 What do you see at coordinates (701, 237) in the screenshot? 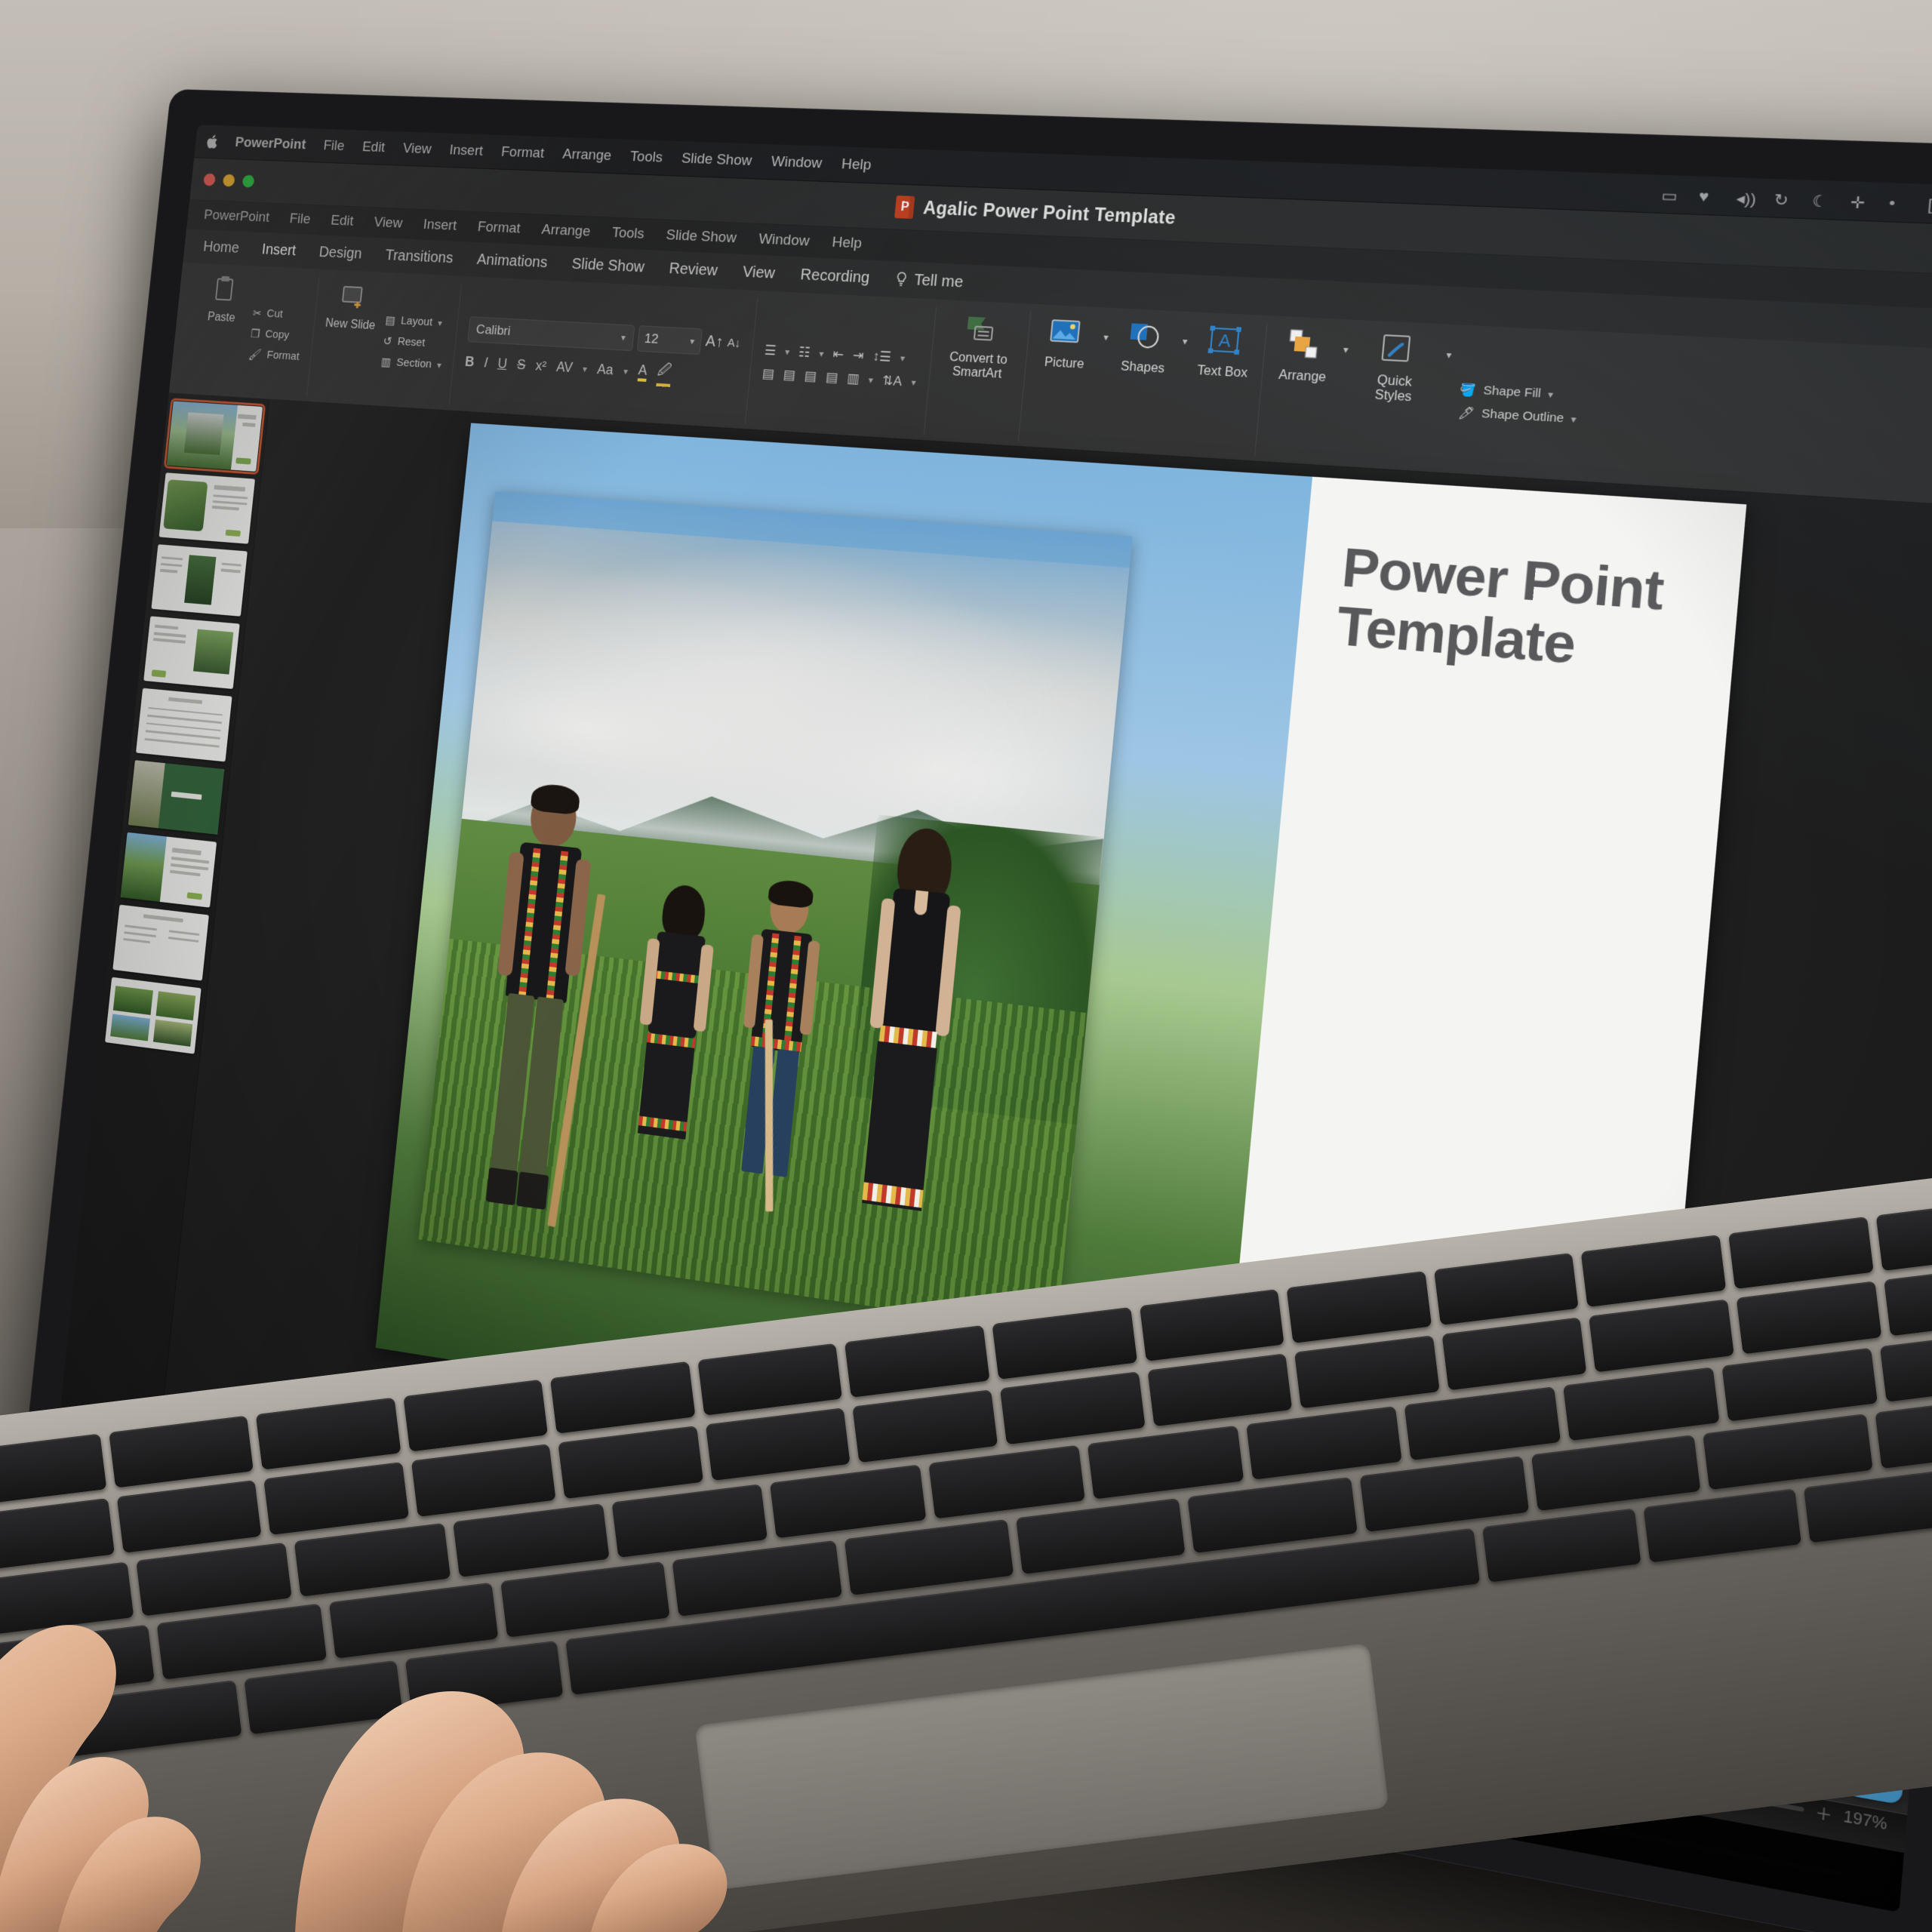
I see `appmenu-slide-show: Slide Show` at bounding box center [701, 237].